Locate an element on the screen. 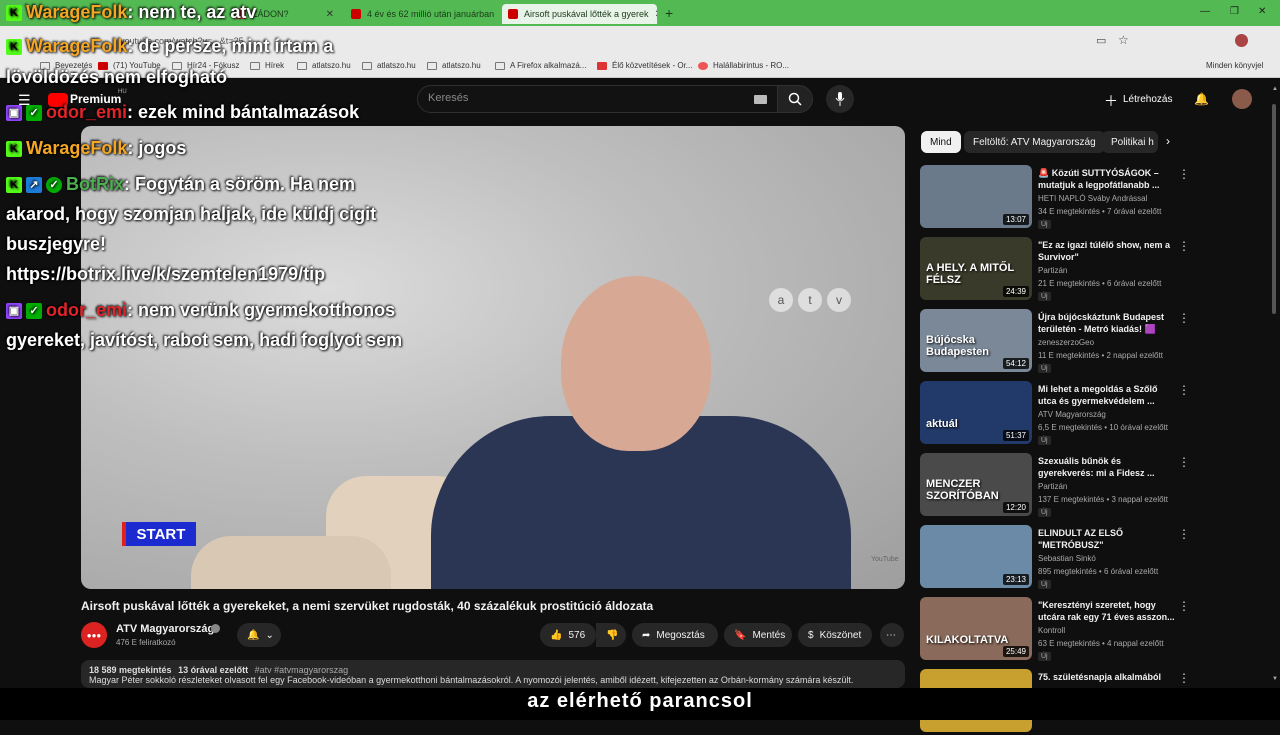 The height and width of the screenshot is (735, 1280). search-button is located at coordinates (795, 99).